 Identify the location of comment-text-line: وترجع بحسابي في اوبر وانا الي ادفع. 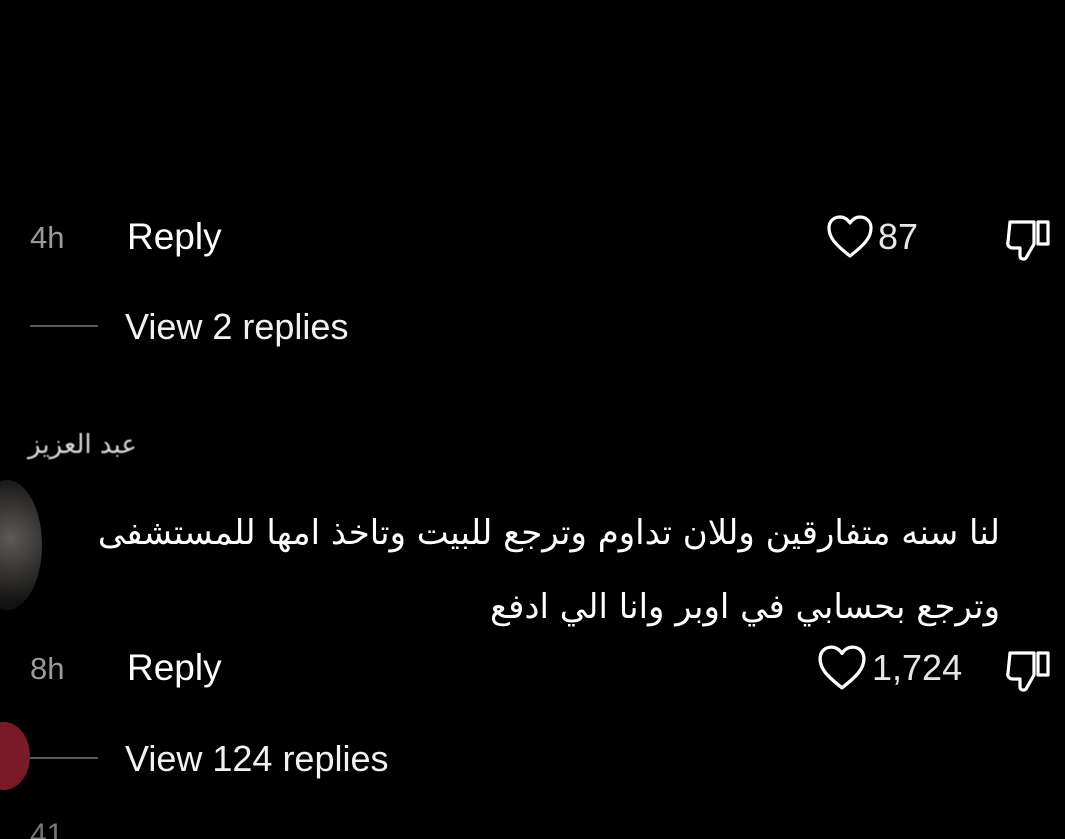
(745, 607).